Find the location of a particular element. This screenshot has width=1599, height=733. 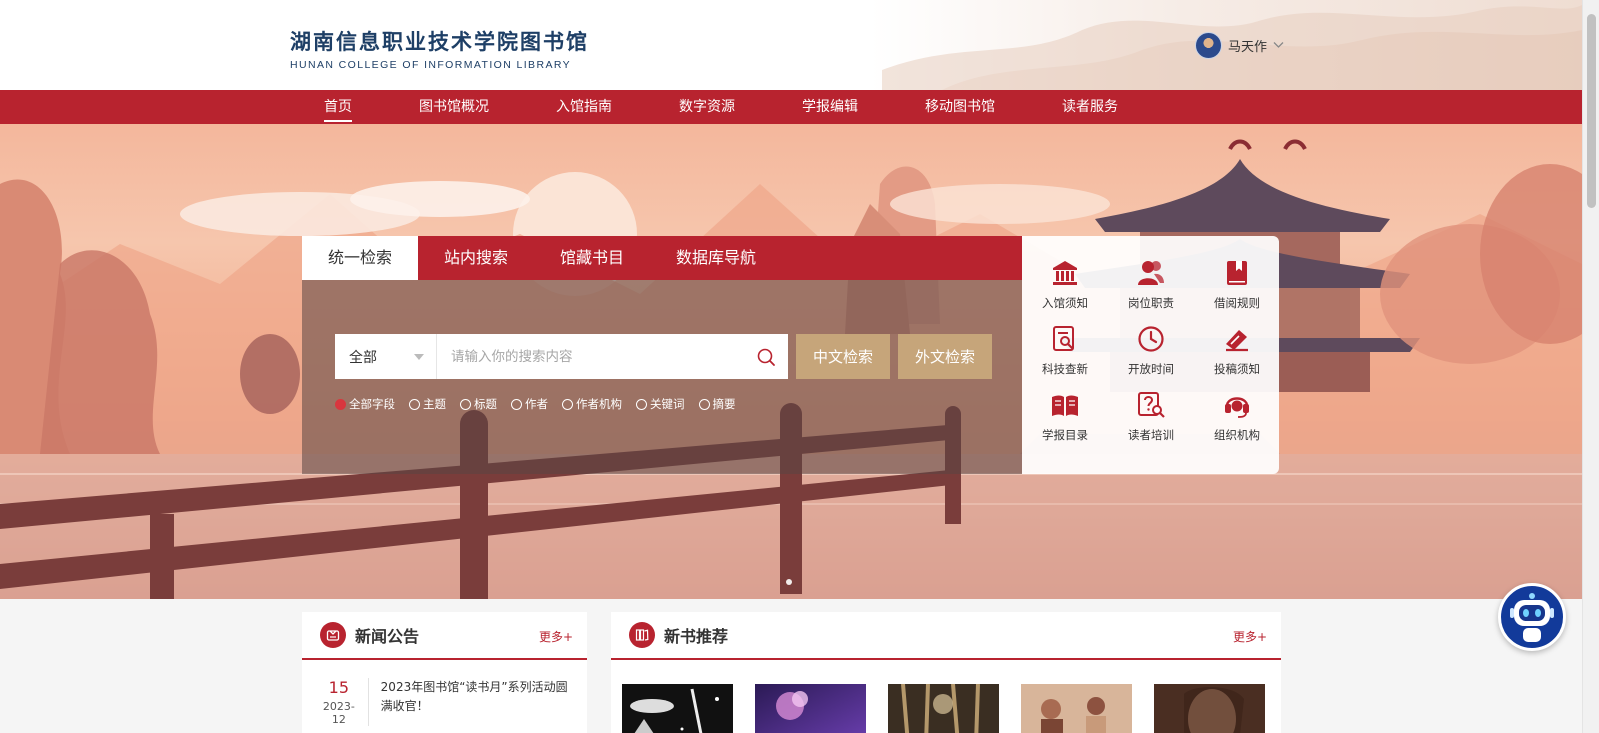

avatar is located at coordinates (1208, 45).